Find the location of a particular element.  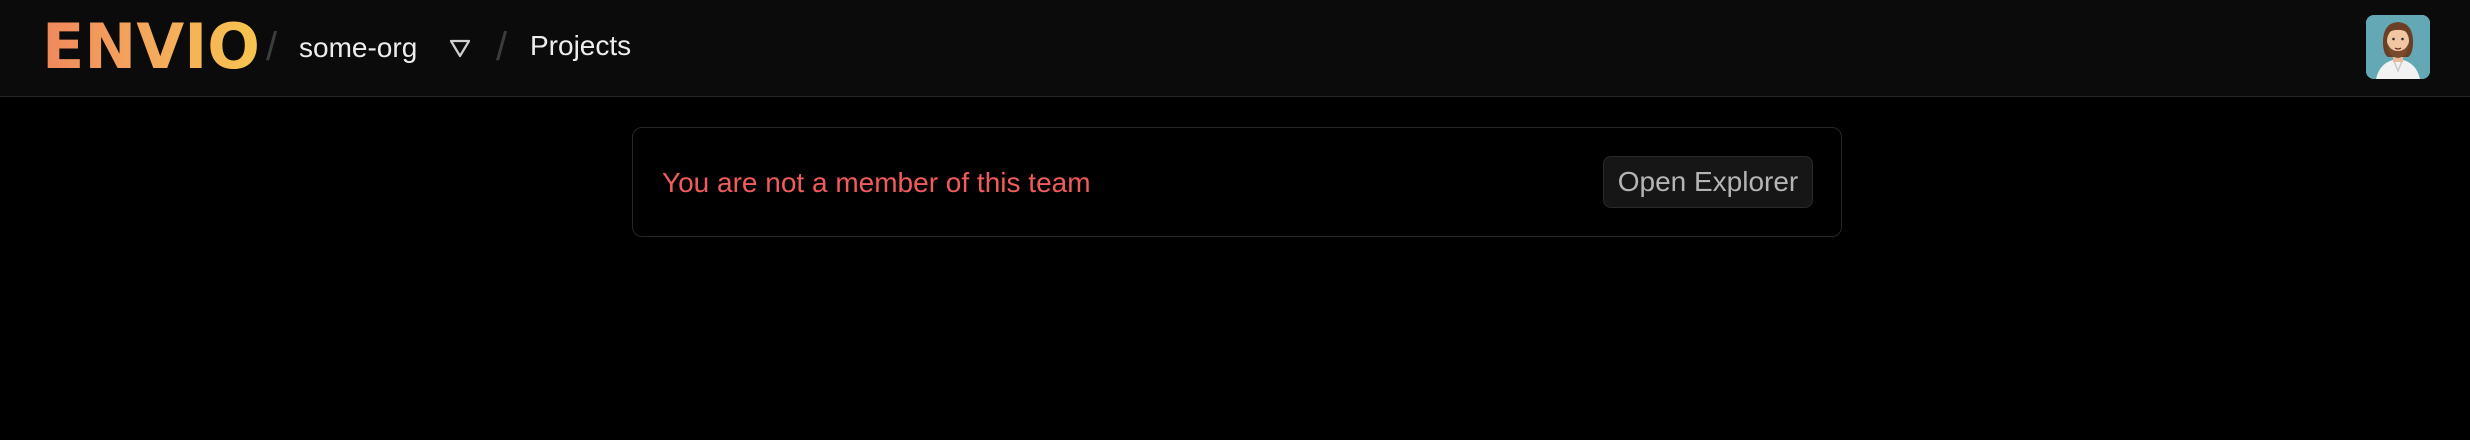

error-message: You are not a member of this team is located at coordinates (876, 182).